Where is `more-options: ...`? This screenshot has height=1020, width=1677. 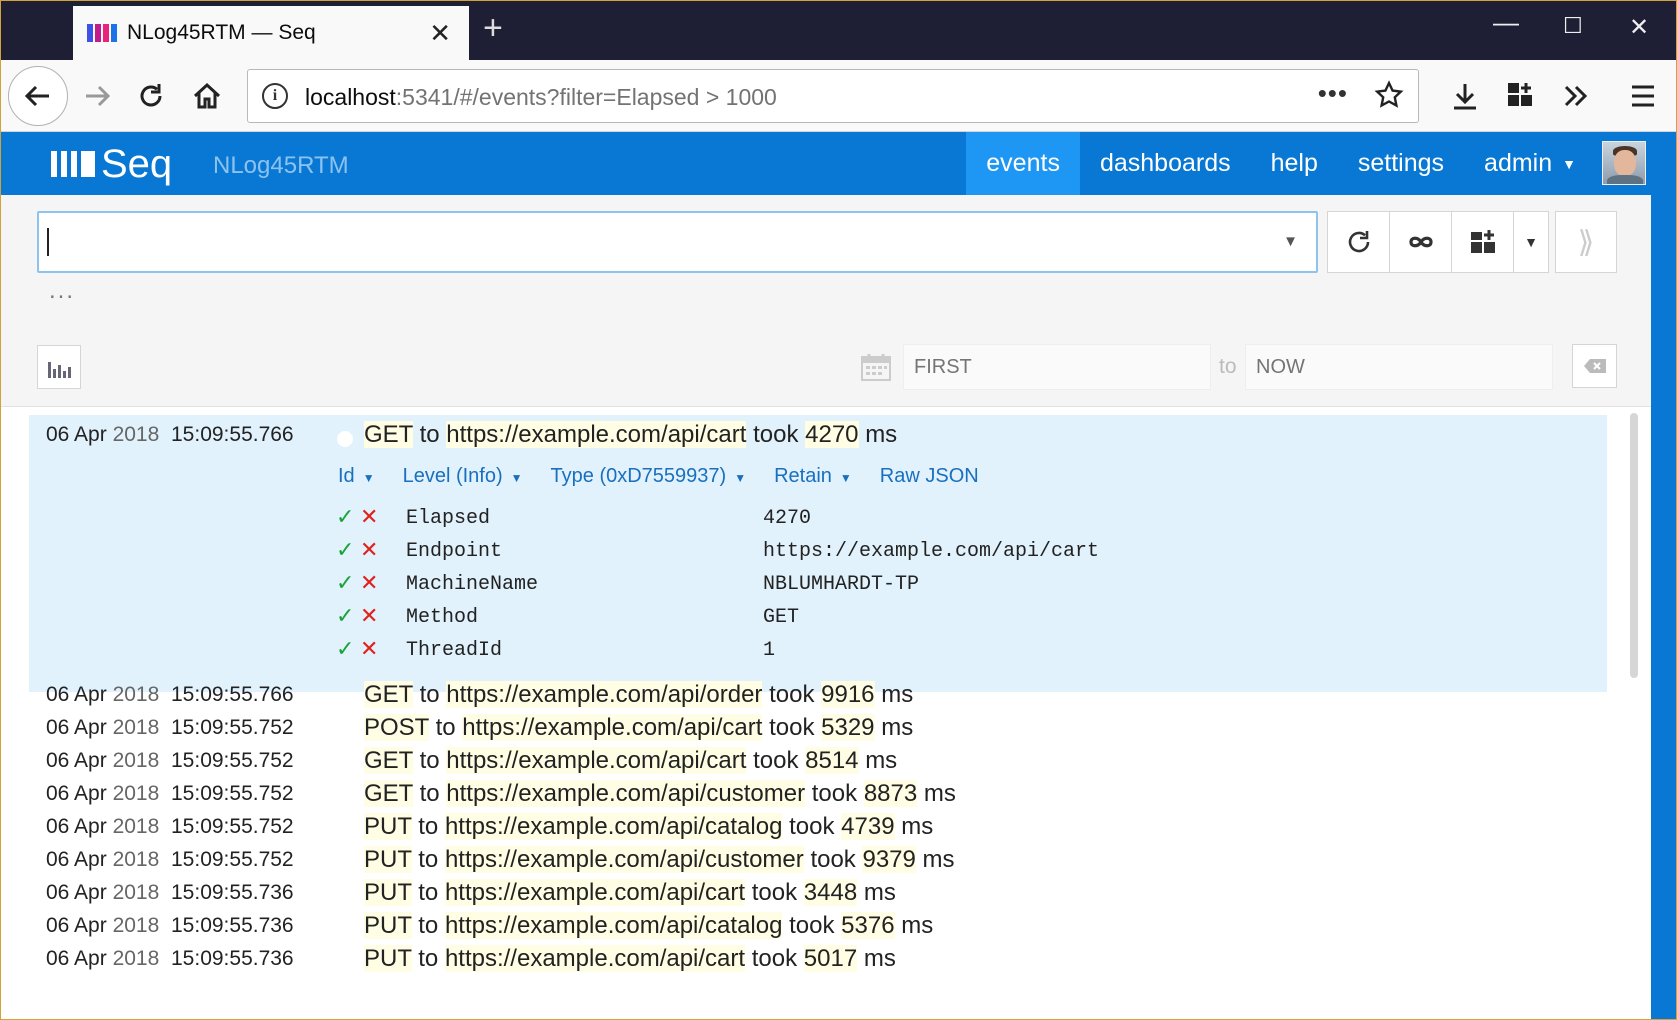
more-options: ... is located at coordinates (62, 291).